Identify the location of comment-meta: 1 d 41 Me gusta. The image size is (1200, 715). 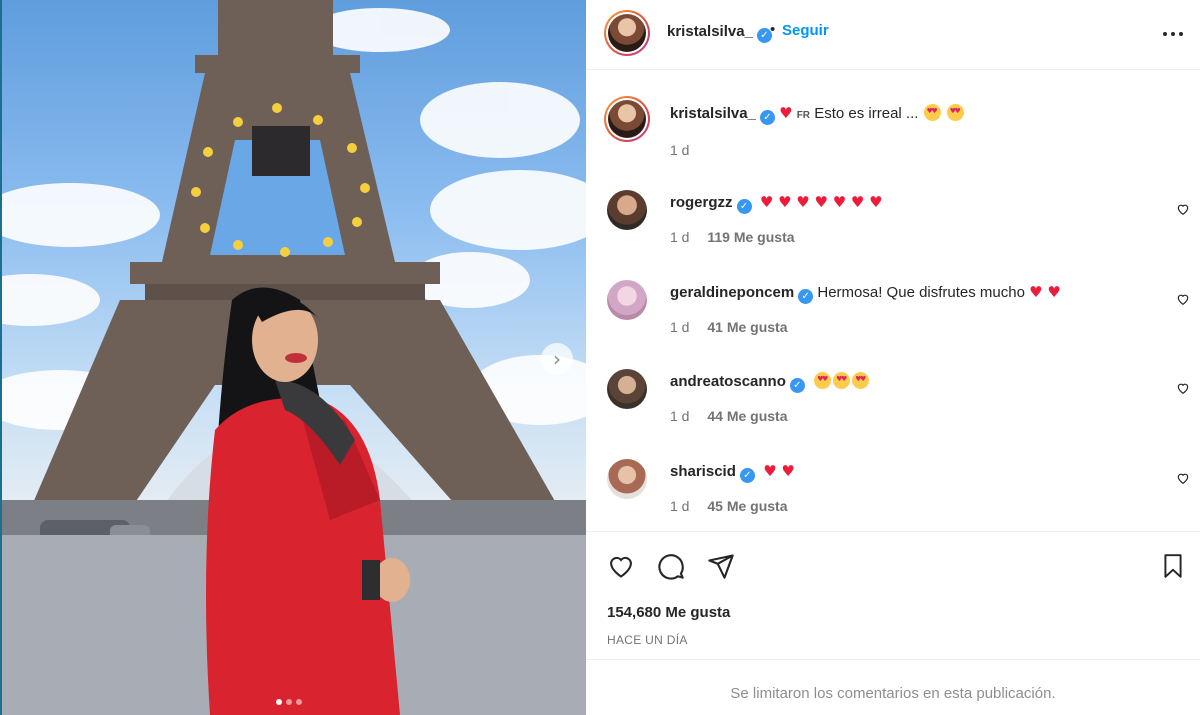
(729, 327).